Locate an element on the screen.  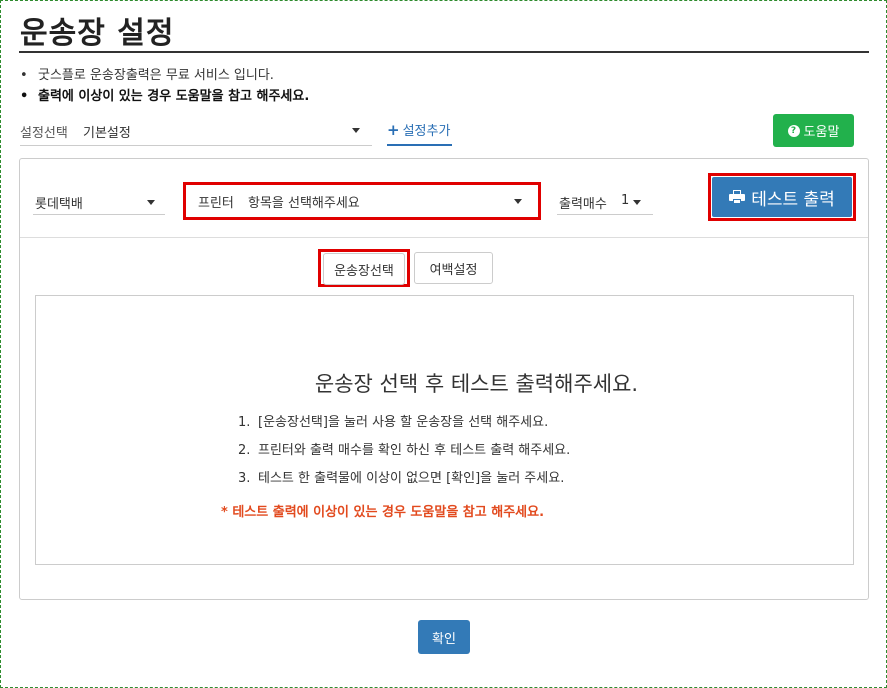
setting-select-value: 기본설정 is located at coordinates (107, 133).